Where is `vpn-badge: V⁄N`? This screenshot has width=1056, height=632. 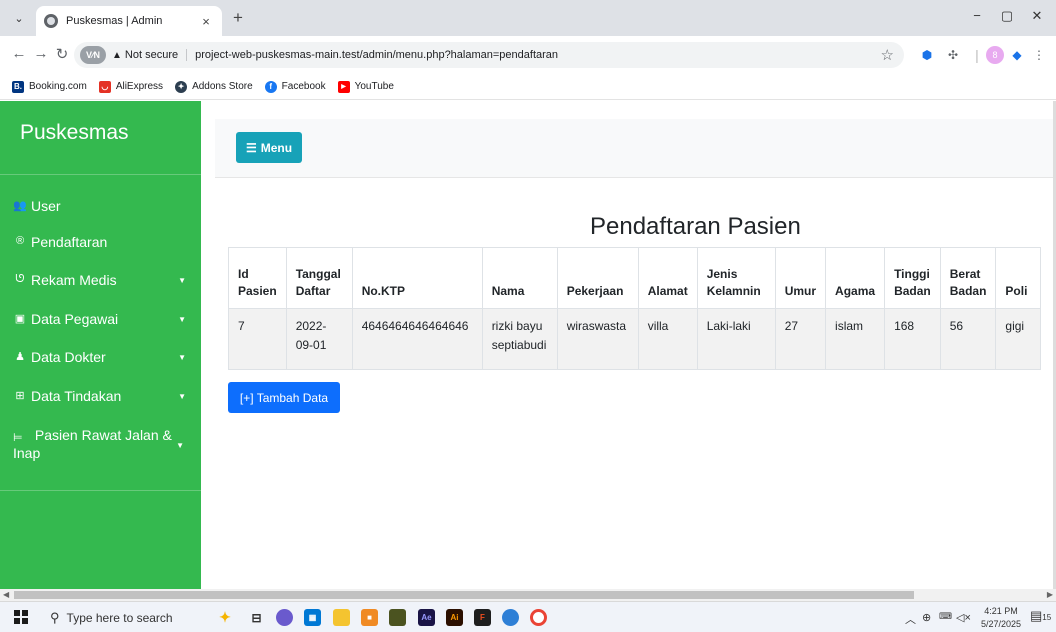 vpn-badge: V⁄N is located at coordinates (93, 55).